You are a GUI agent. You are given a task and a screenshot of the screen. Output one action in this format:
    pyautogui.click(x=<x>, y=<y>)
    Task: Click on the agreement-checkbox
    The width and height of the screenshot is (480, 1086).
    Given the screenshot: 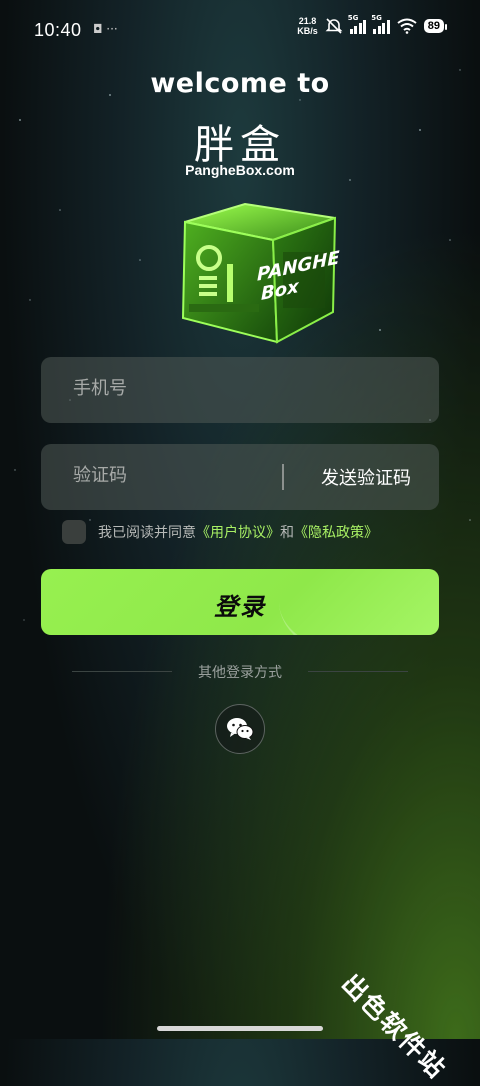 What is the action you would take?
    pyautogui.click(x=74, y=532)
    